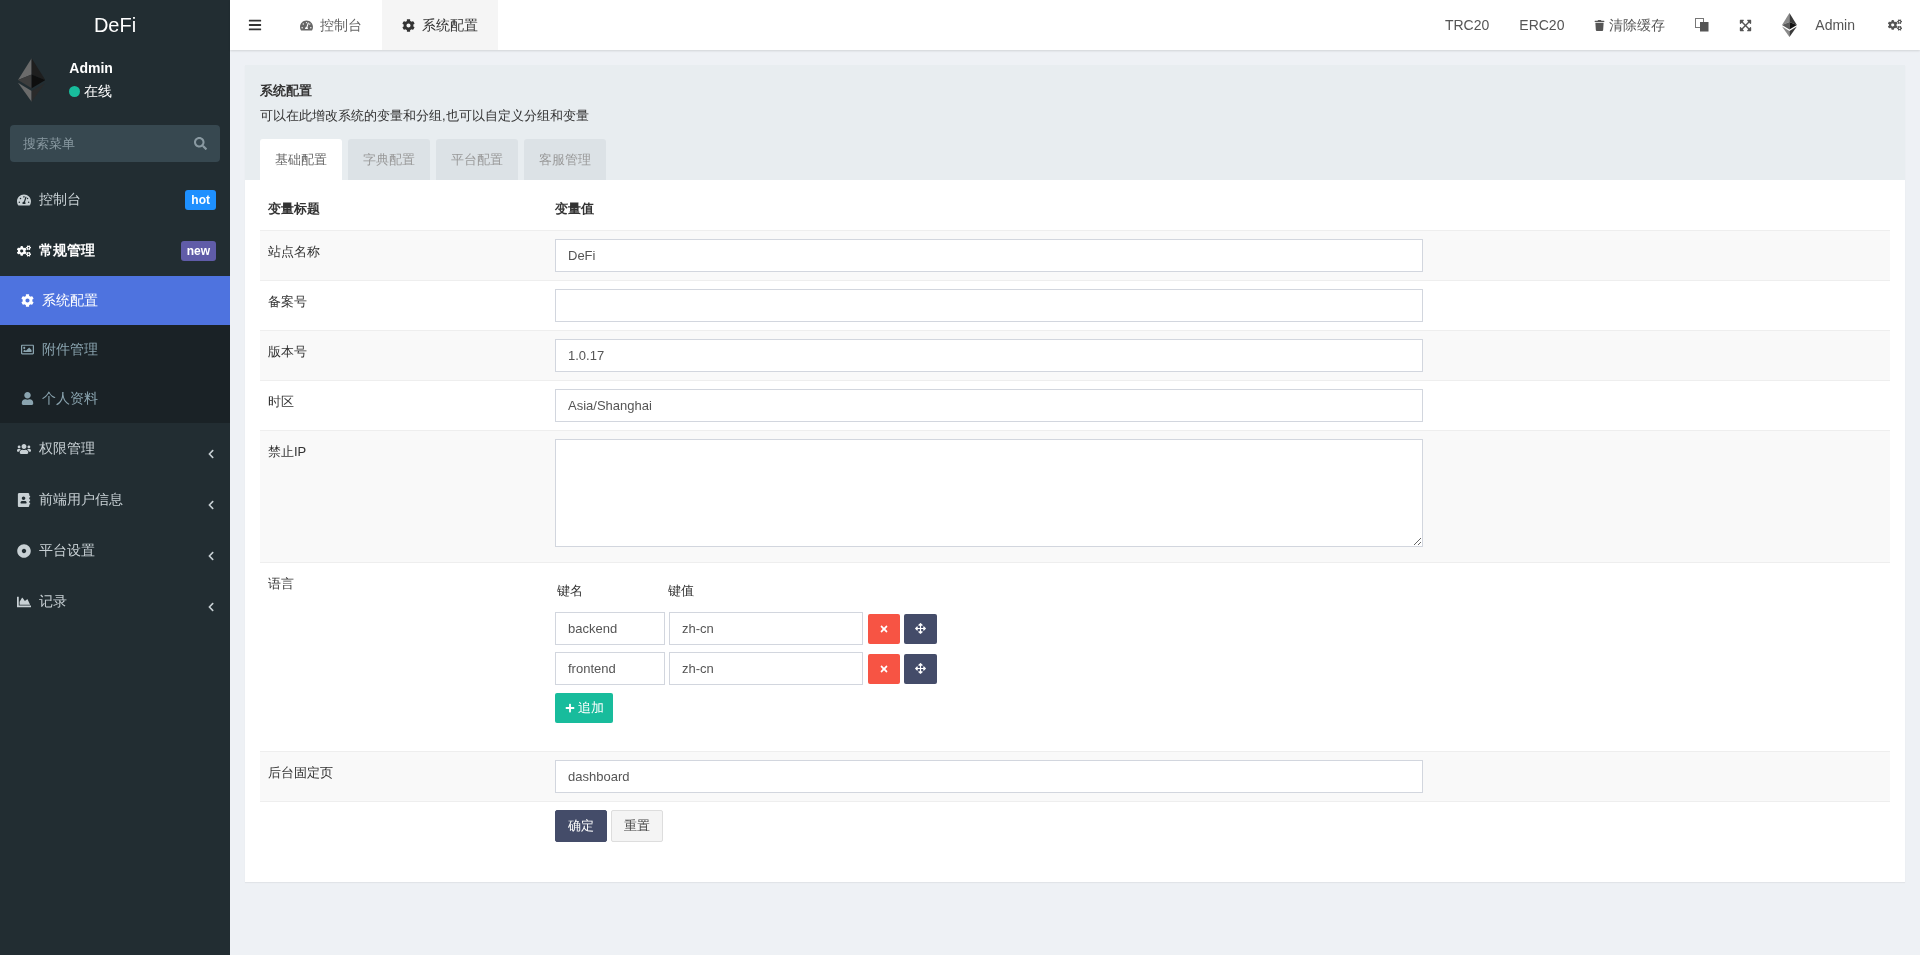 This screenshot has height=955, width=1920. What do you see at coordinates (440, 25) in the screenshot?
I see `page-tab: 系统配置` at bounding box center [440, 25].